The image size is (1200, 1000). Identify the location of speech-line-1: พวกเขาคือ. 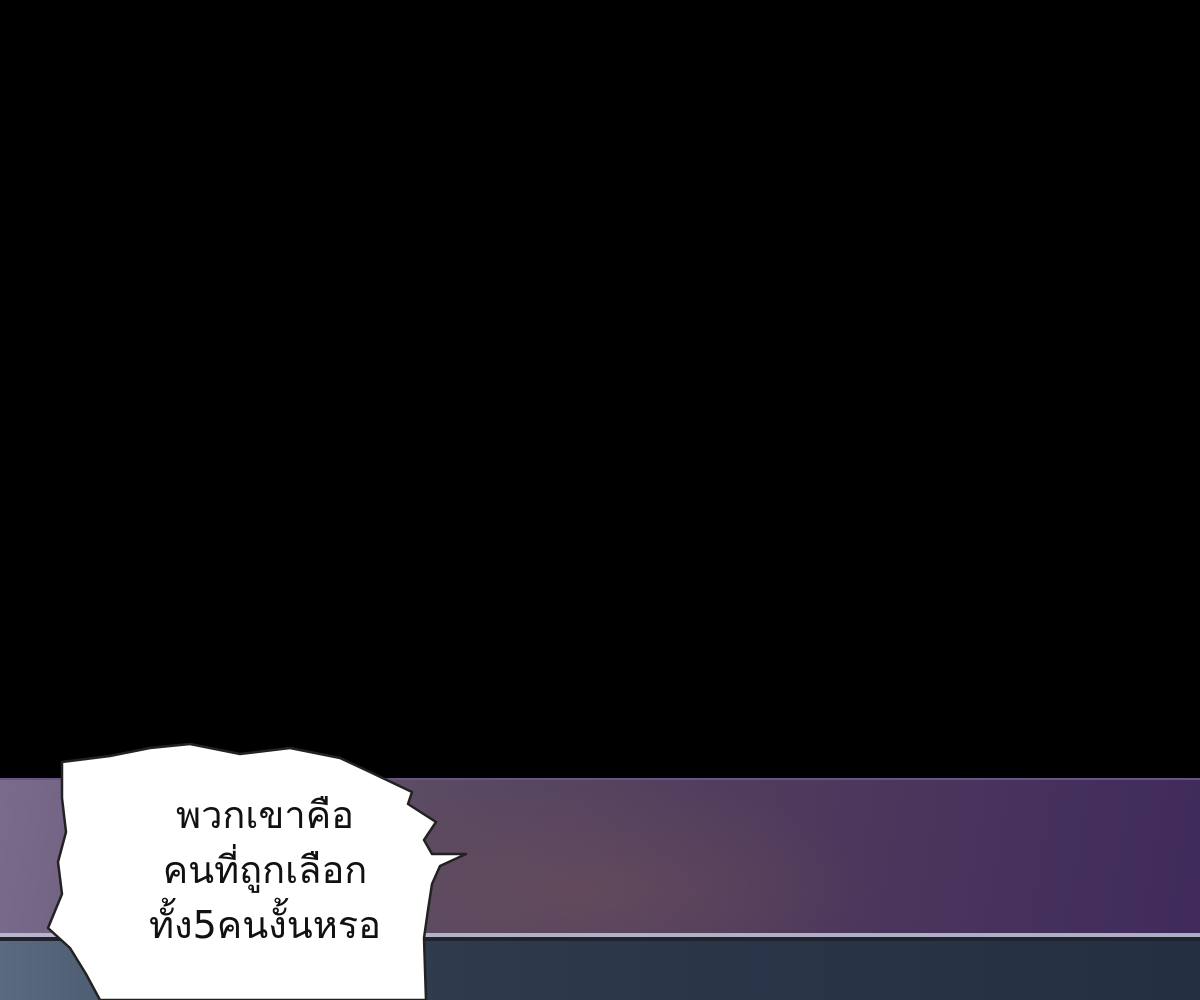
(265, 815).